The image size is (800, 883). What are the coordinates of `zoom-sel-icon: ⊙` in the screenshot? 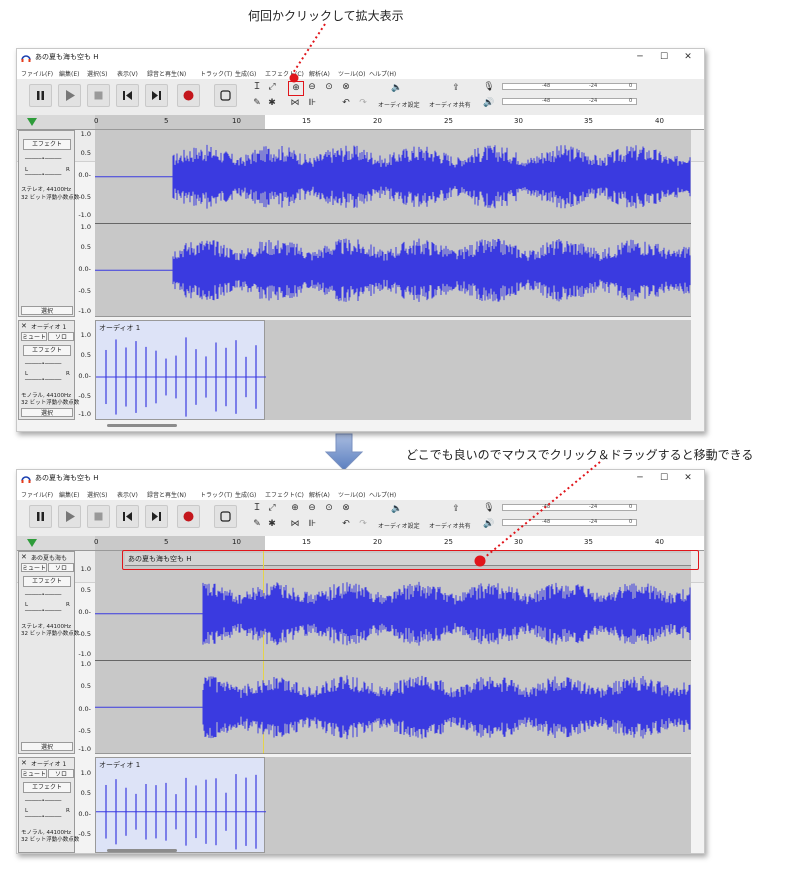 It's located at (329, 508).